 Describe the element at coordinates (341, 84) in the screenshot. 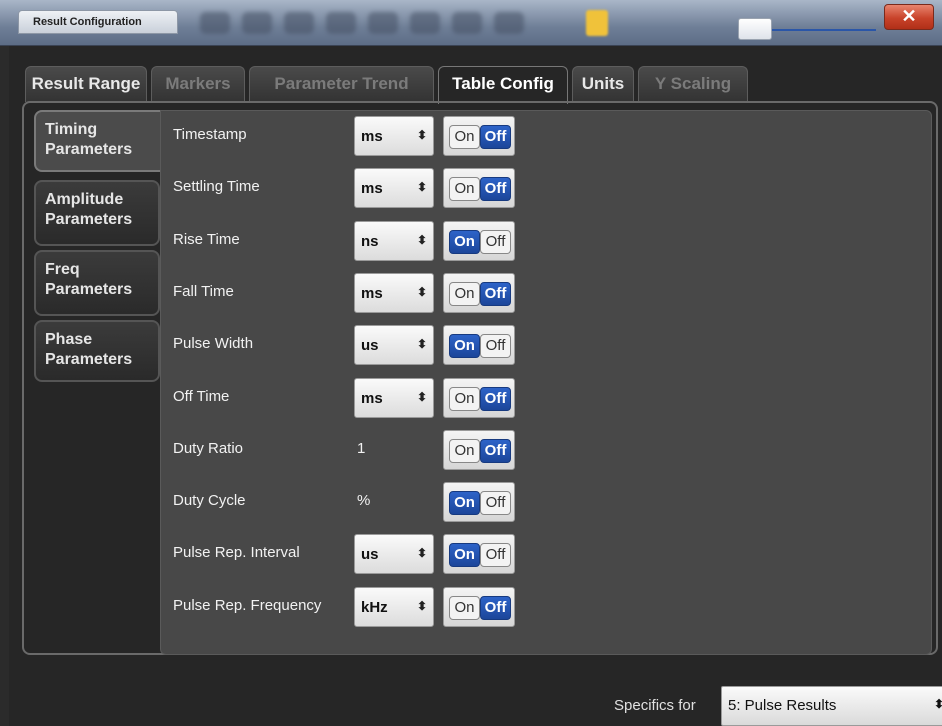

I see `tab-parameter-trend: Parameter Trend` at that location.